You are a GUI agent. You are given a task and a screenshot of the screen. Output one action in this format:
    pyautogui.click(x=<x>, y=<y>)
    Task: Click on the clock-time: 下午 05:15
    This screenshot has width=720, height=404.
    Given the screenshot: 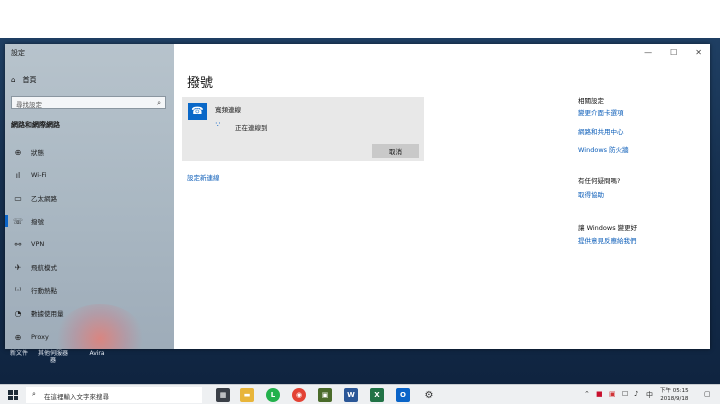 What is the action you would take?
    pyautogui.click(x=674, y=391)
    